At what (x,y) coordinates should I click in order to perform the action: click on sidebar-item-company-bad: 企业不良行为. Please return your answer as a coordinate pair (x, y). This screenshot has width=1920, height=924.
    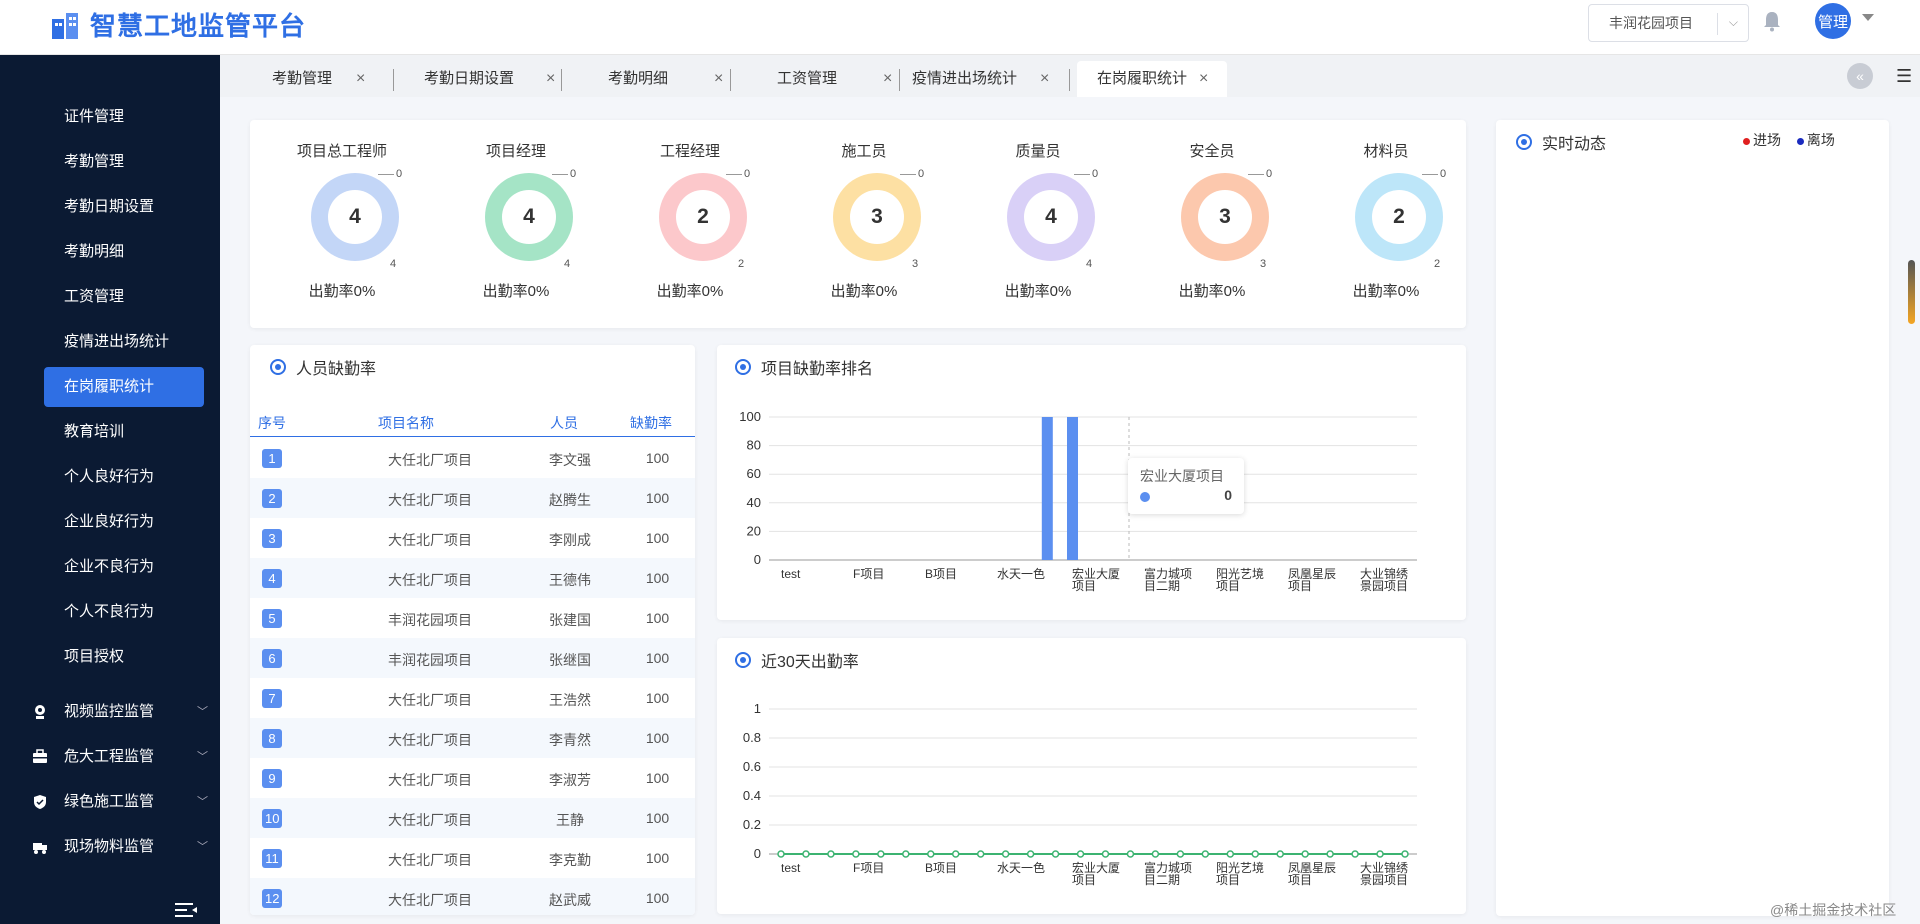
    Looking at the image, I should click on (124, 567).